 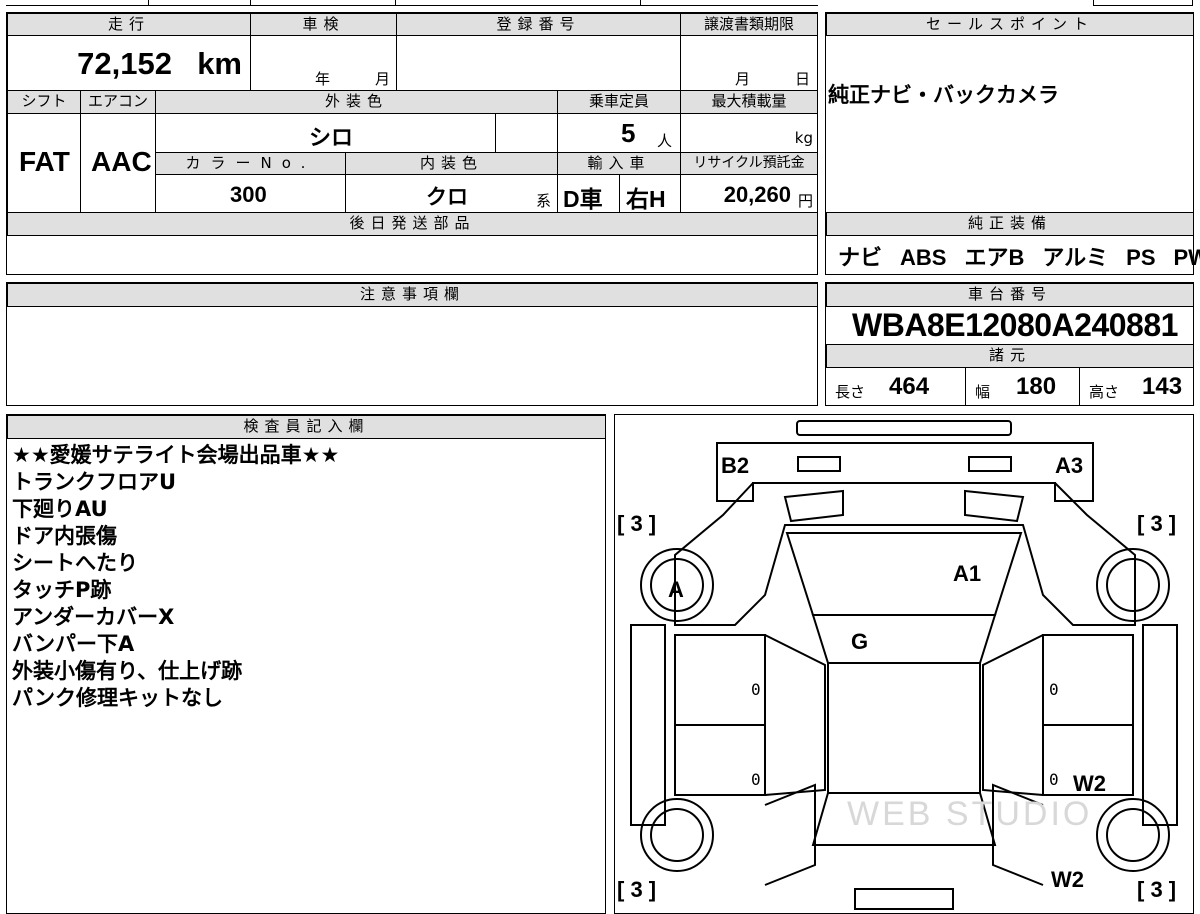 I want to click on recycle-cell: 20,260 円, so click(x=749, y=193).